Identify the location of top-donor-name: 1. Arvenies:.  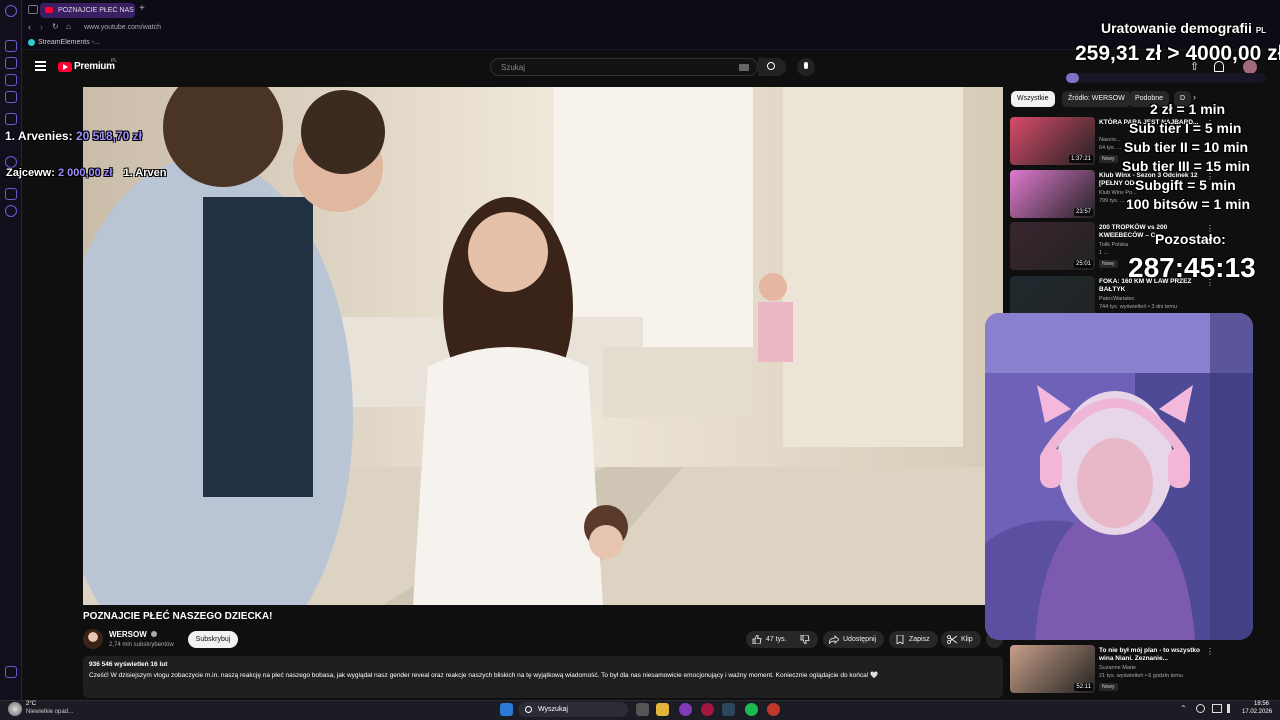
(39, 136).